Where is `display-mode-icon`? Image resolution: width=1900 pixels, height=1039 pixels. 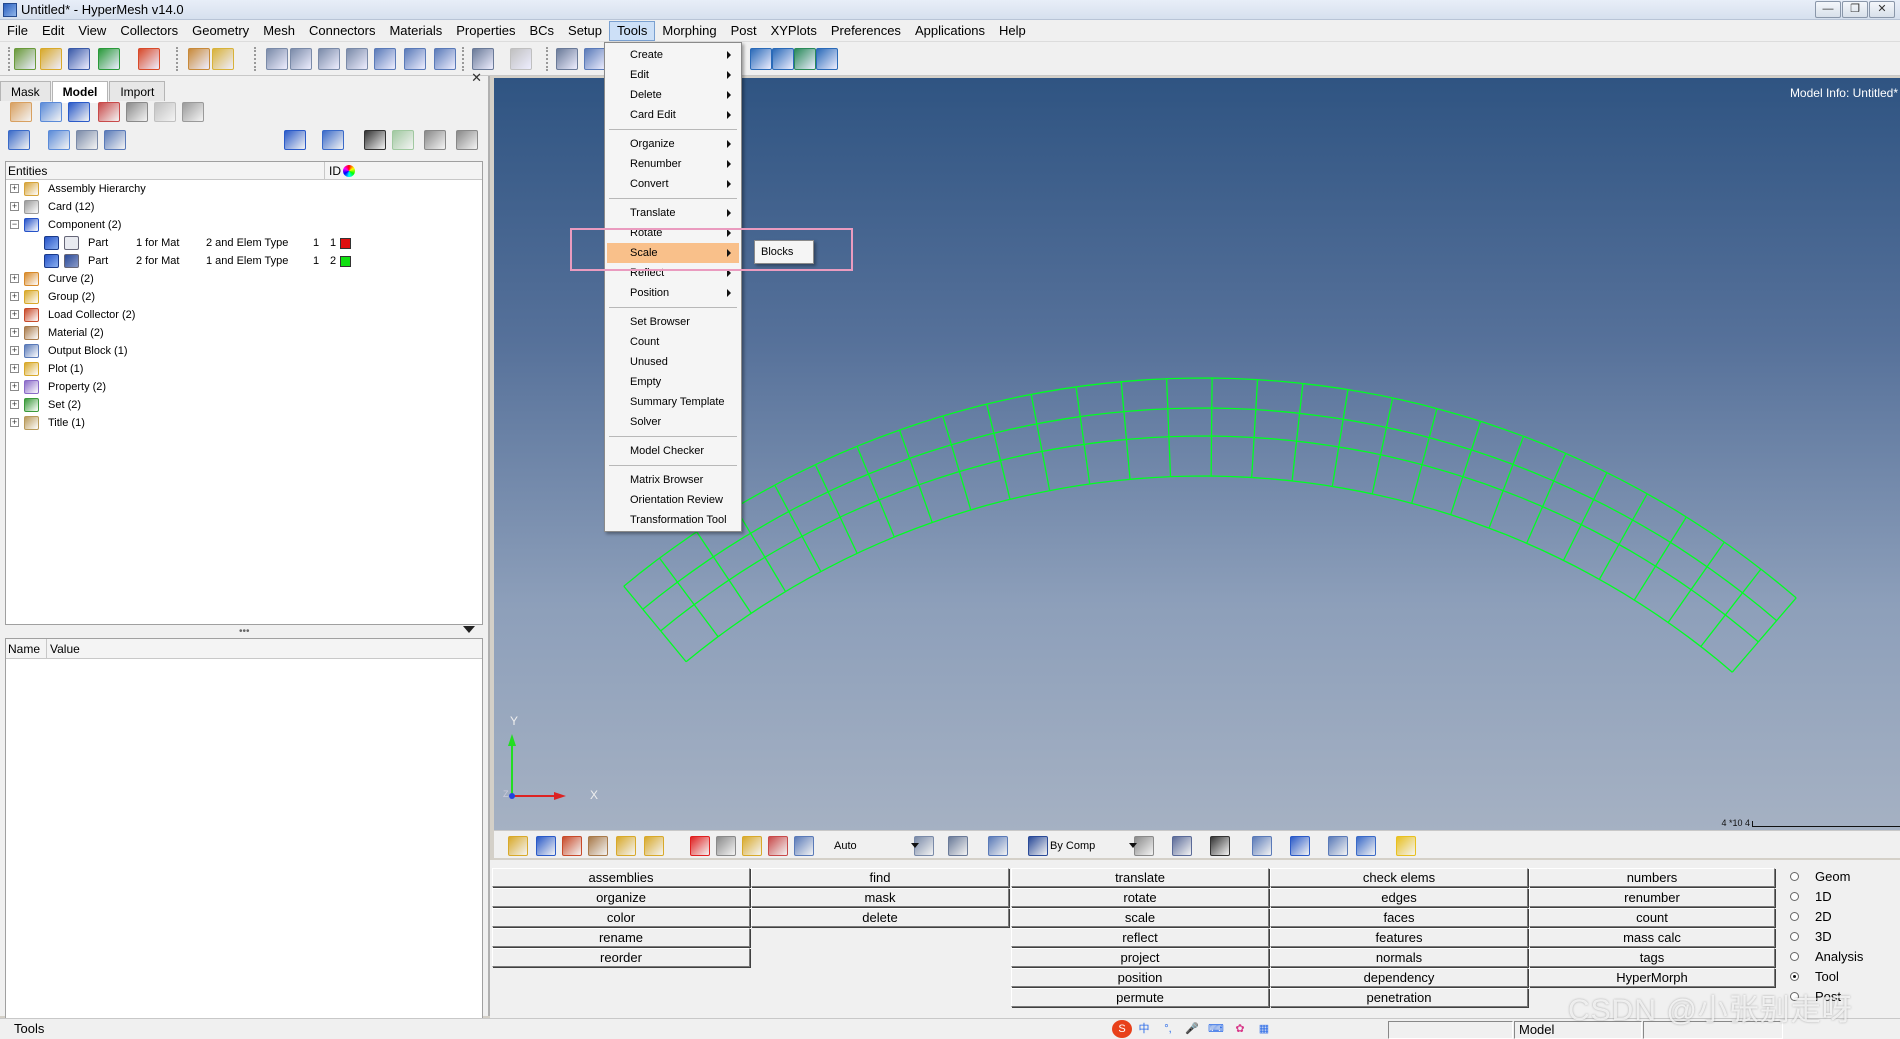
display-mode-icon is located at coordinates (19, 140).